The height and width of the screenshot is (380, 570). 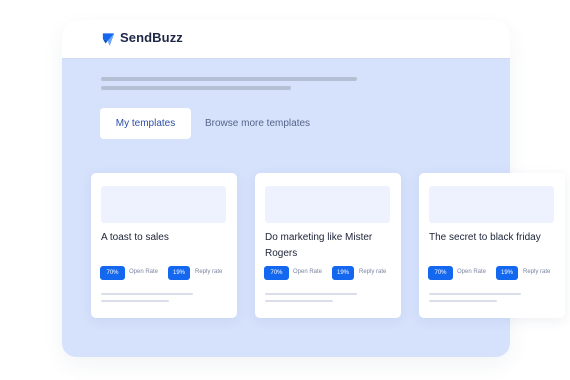 I want to click on template-title: Do marketing like Mister Rogers, so click(x=319, y=245).